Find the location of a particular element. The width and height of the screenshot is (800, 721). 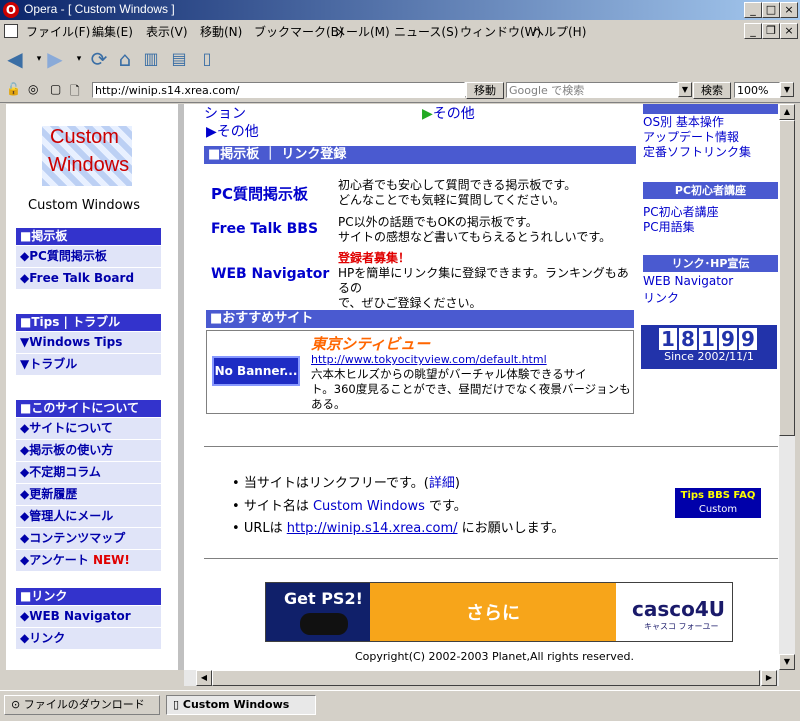

menu-window: ウィンドウ(W) is located at coordinates (500, 31).